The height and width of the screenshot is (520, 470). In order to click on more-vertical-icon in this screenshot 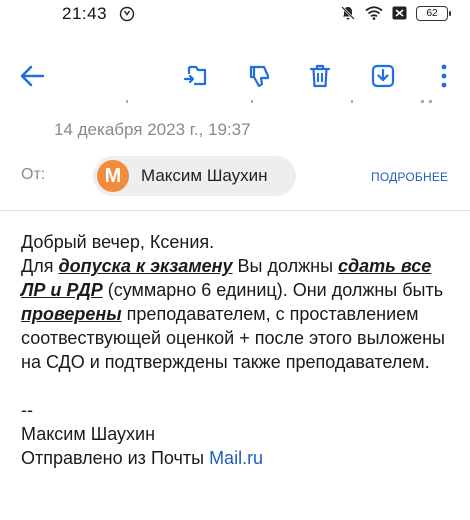, I will do `click(444, 76)`.